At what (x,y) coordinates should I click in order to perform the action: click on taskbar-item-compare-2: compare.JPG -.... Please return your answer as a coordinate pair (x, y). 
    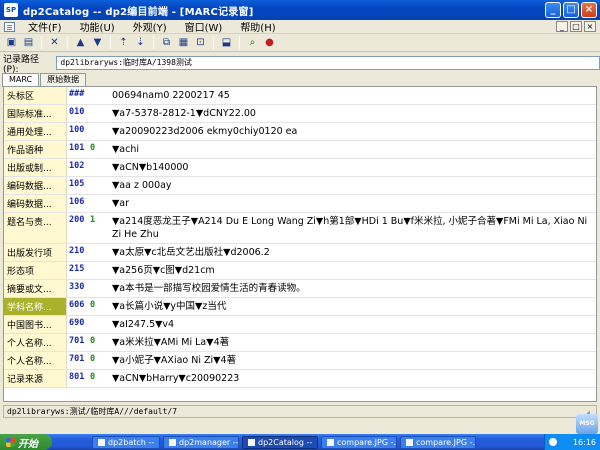
    Looking at the image, I should click on (438, 442).